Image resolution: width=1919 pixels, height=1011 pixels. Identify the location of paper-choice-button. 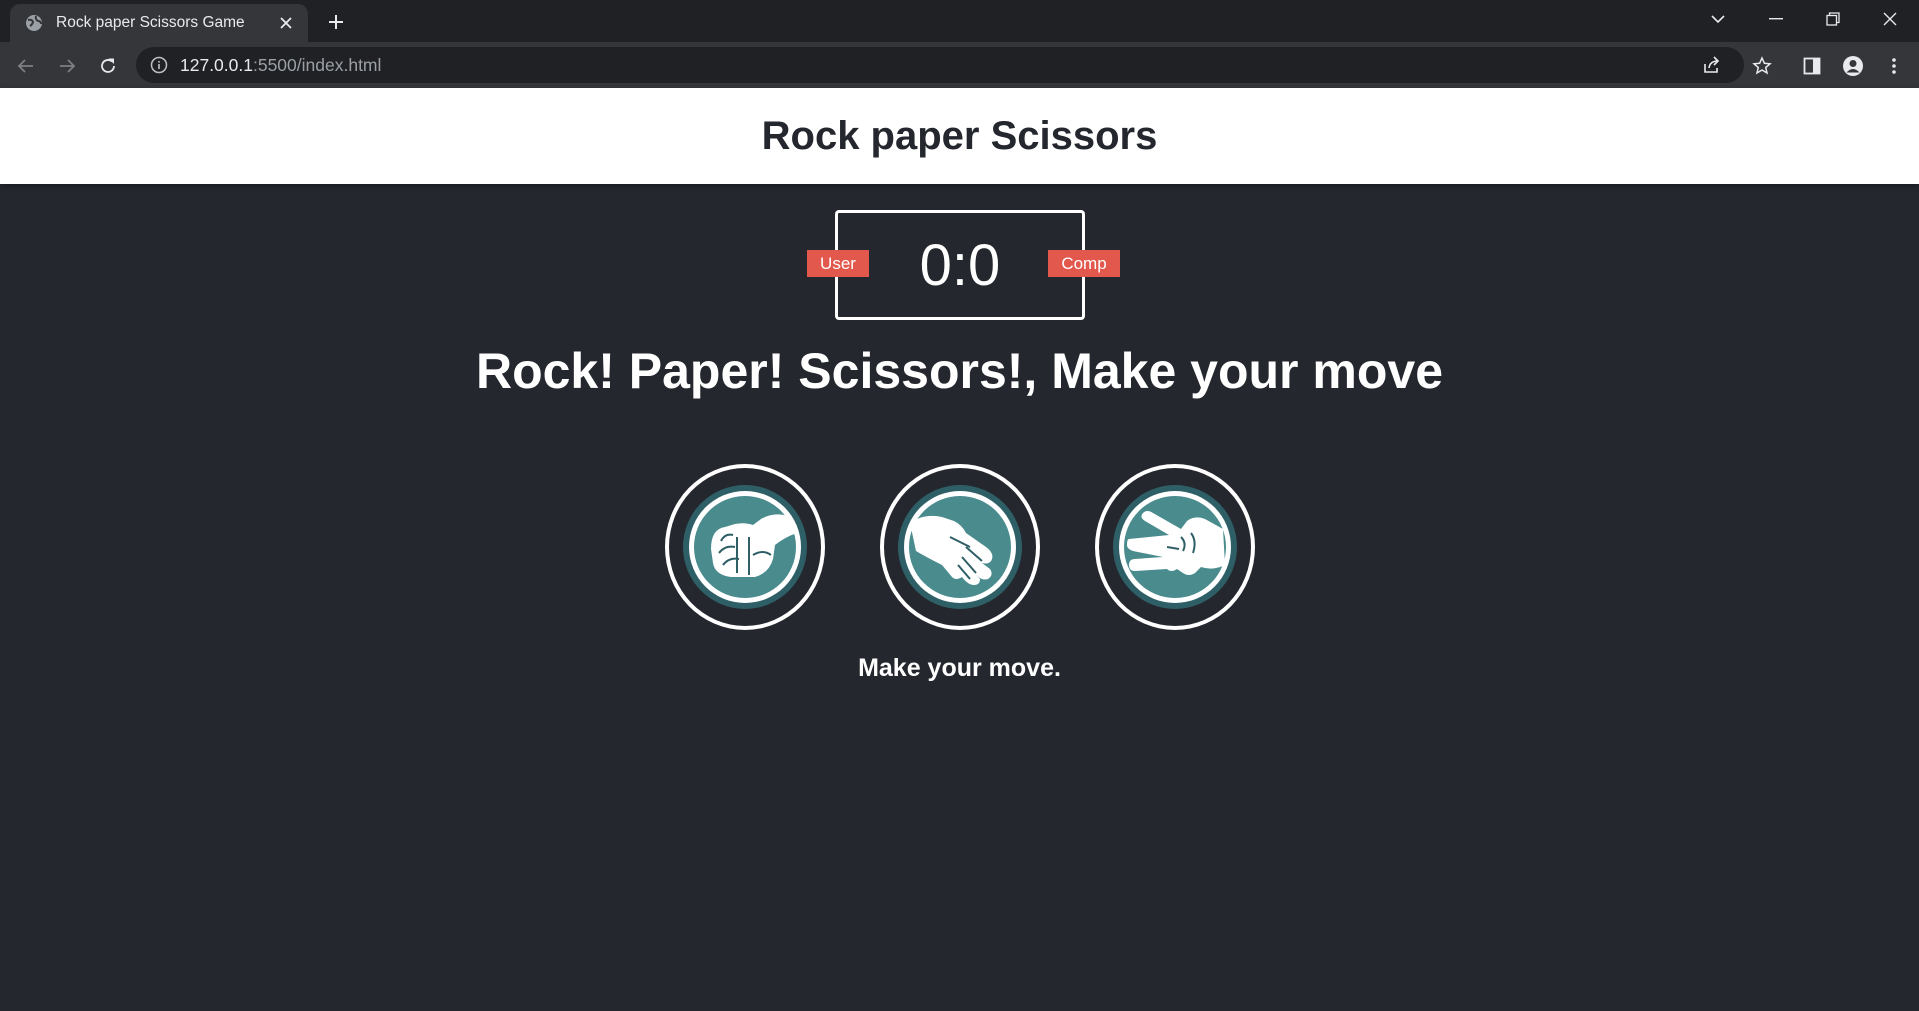
(960, 547).